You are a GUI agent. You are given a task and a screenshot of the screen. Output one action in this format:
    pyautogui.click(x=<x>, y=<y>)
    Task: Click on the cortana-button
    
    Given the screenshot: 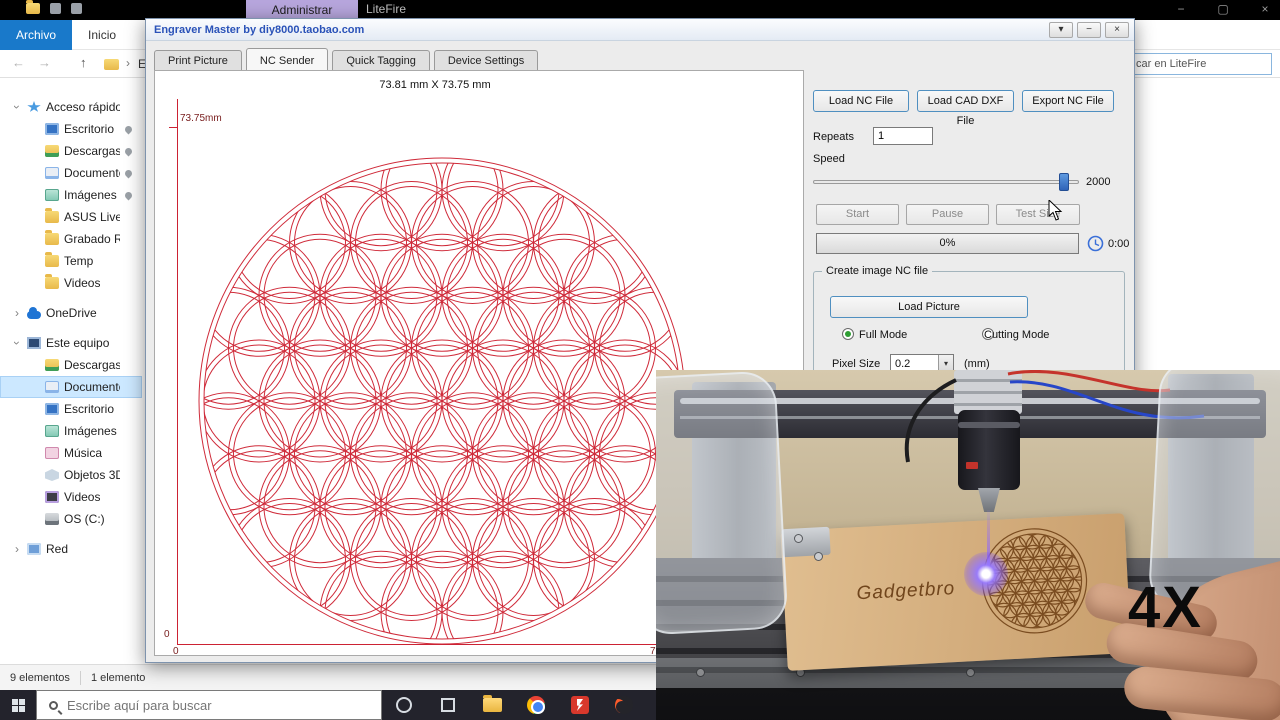 What is the action you would take?
    pyautogui.click(x=404, y=705)
    